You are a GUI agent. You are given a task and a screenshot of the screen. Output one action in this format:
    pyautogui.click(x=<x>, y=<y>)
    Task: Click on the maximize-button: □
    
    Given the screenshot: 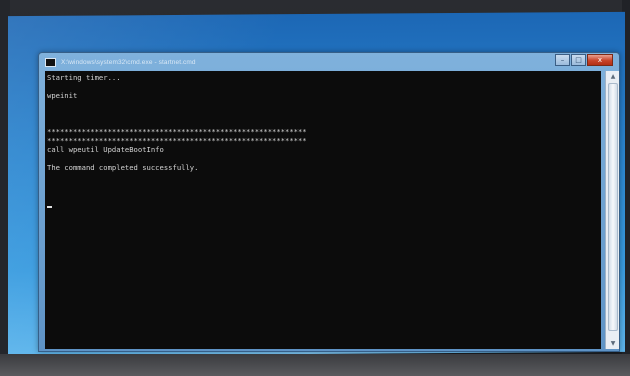 What is the action you would take?
    pyautogui.click(x=578, y=60)
    